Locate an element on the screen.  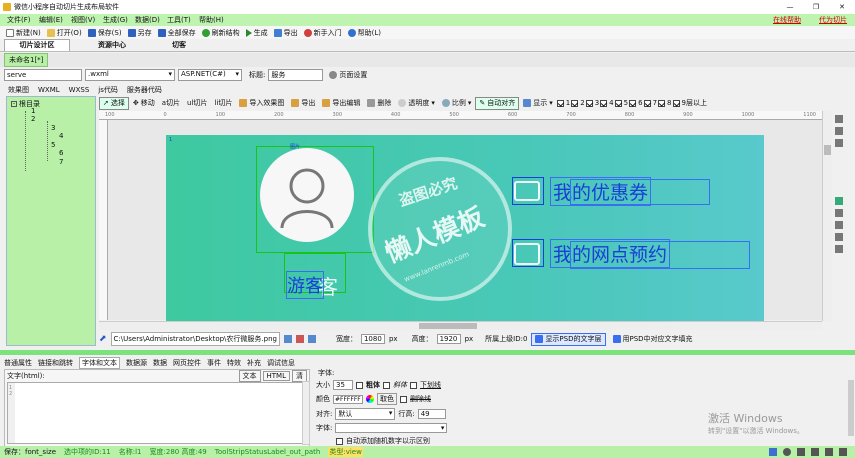
text-editor: 1 2 is located at coordinates (157, 413).